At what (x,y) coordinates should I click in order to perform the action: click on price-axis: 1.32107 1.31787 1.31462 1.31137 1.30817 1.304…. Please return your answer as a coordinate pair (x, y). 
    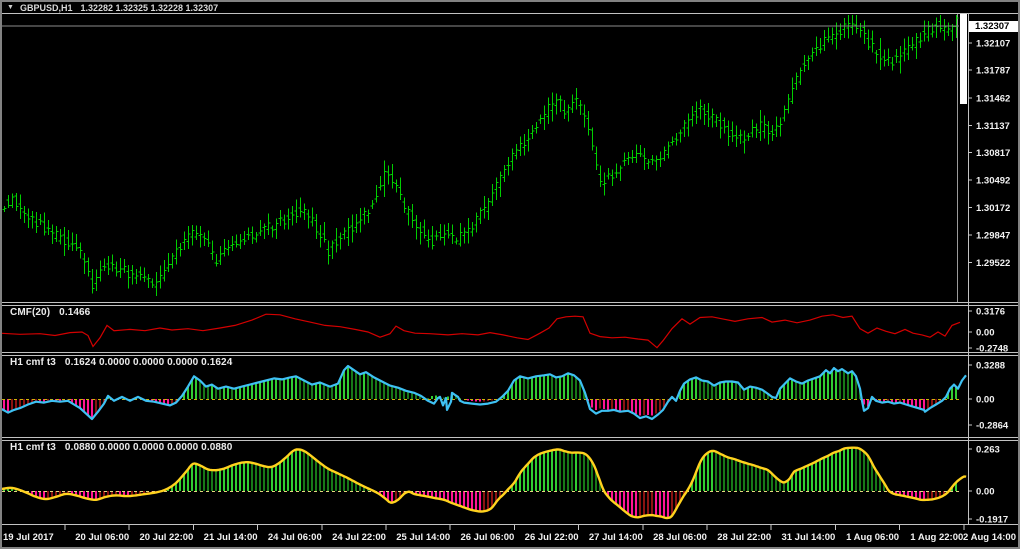
    Looking at the image, I should click on (989, 154).